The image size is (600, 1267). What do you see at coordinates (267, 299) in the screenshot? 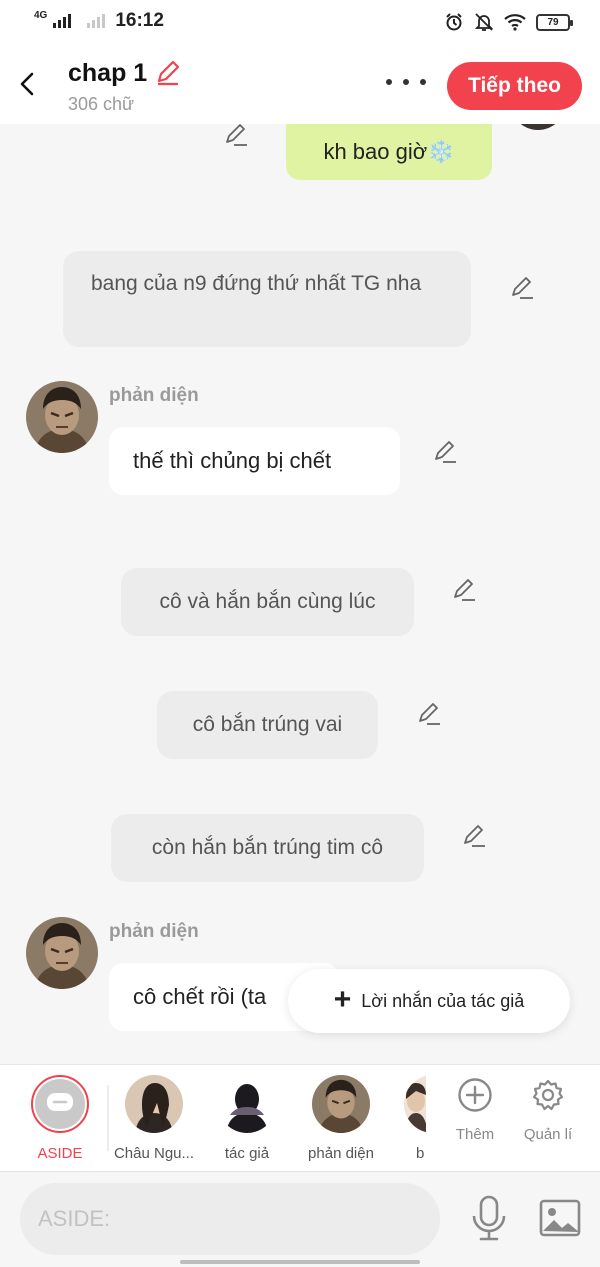
I see `narration-bubble: bang của n9 đứng thứ nhất TG nha` at bounding box center [267, 299].